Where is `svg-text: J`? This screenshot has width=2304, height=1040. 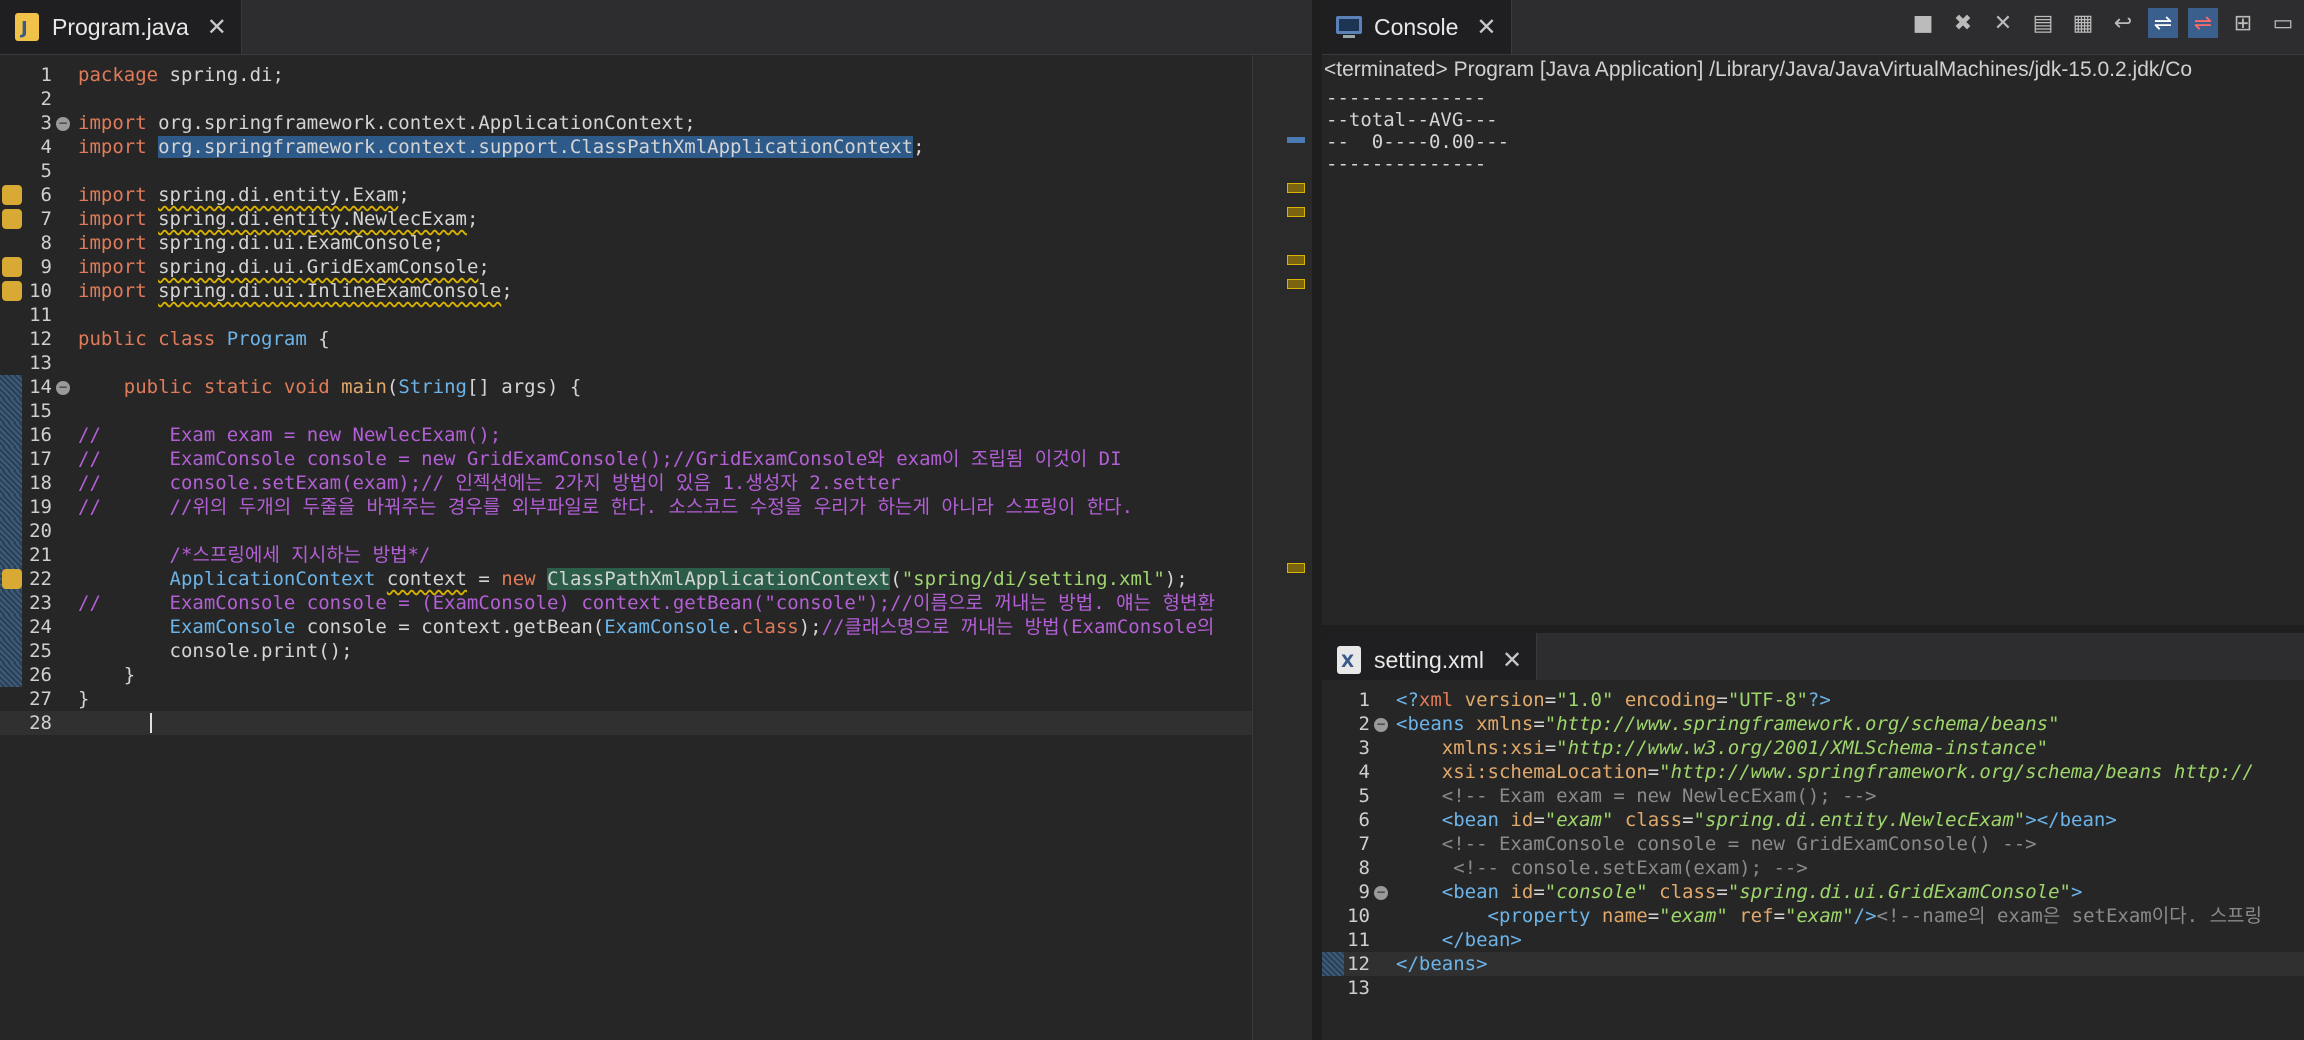 svg-text: J is located at coordinates (23, 28).